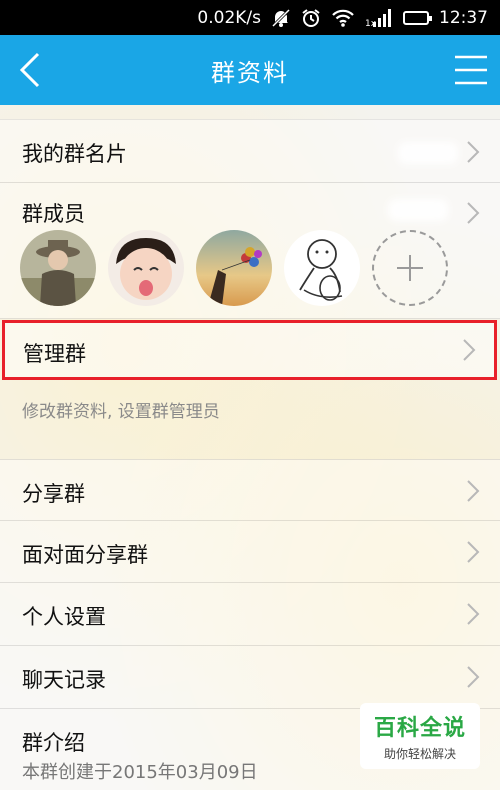  I want to click on chat-log-row: 聊天记录, so click(250, 677).